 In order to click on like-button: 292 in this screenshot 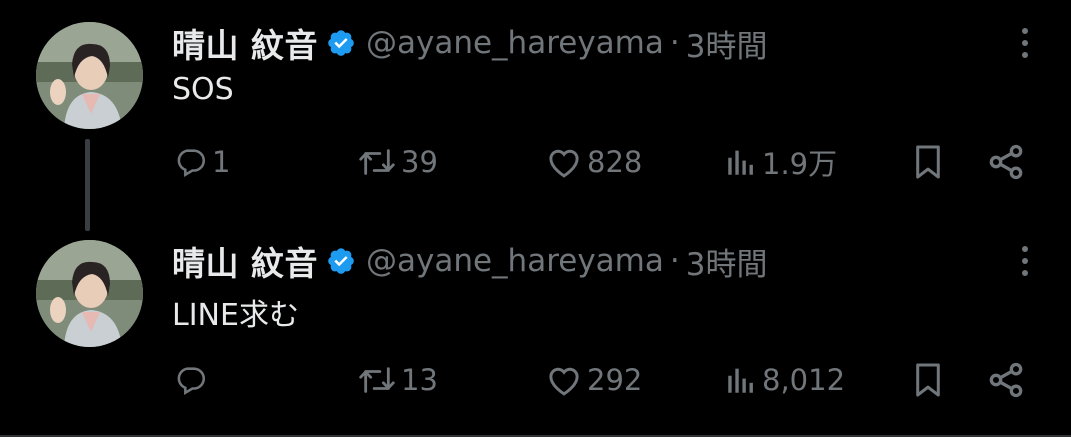, I will do `click(593, 380)`.